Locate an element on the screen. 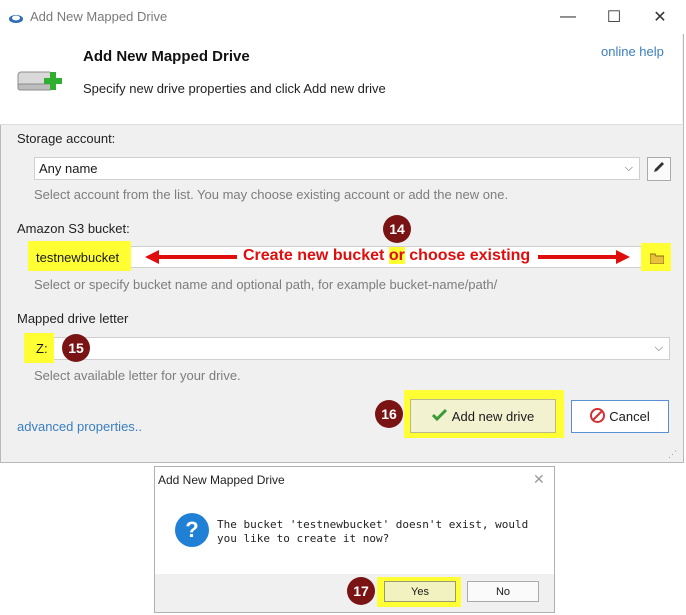 The image size is (686, 615). drive-letter-value: Z: is located at coordinates (42, 348).